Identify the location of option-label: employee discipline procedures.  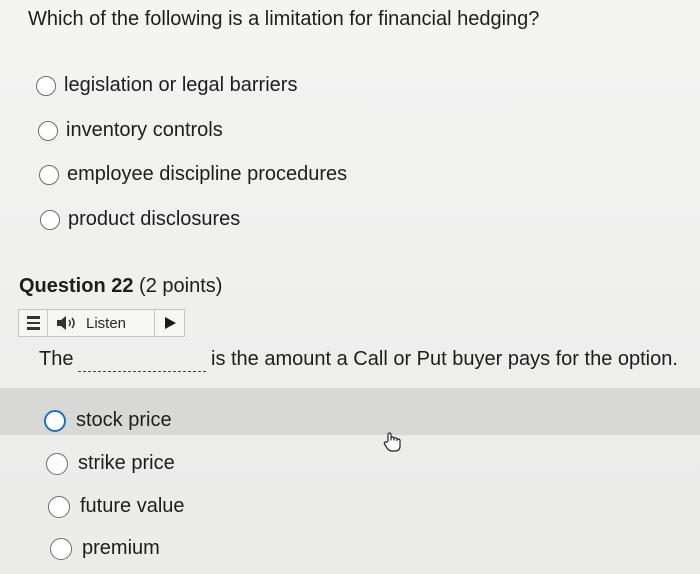
(207, 174).